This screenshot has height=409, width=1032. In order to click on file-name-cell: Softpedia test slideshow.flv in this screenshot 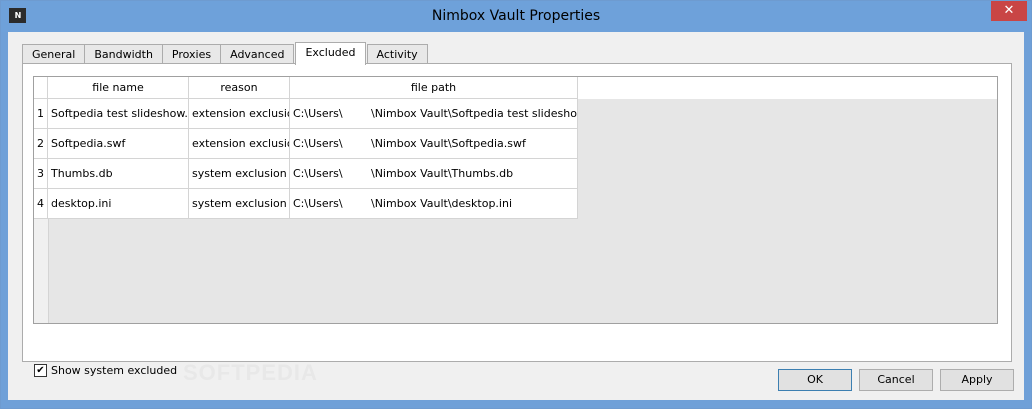, I will do `click(118, 114)`.